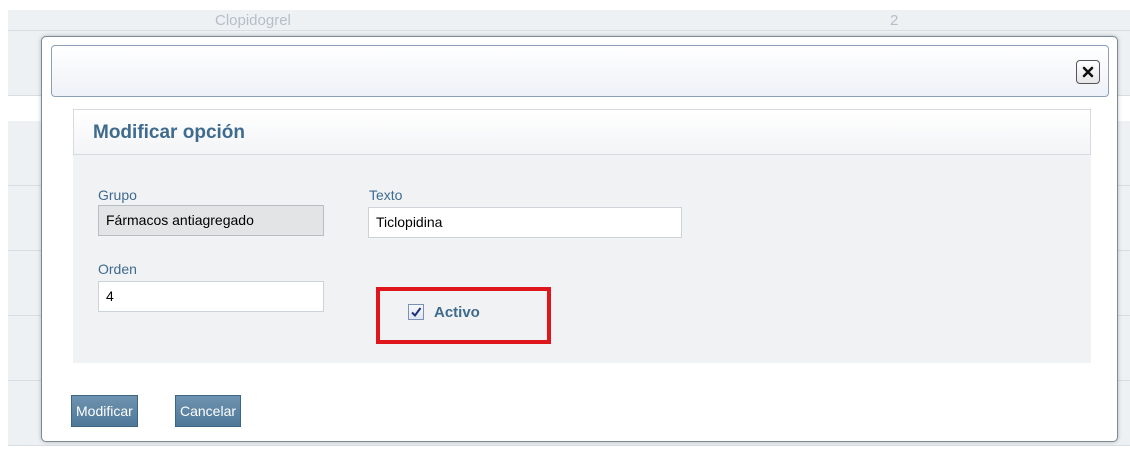 The image size is (1130, 470). What do you see at coordinates (582, 132) in the screenshot?
I see `section-header: Modificar opción` at bounding box center [582, 132].